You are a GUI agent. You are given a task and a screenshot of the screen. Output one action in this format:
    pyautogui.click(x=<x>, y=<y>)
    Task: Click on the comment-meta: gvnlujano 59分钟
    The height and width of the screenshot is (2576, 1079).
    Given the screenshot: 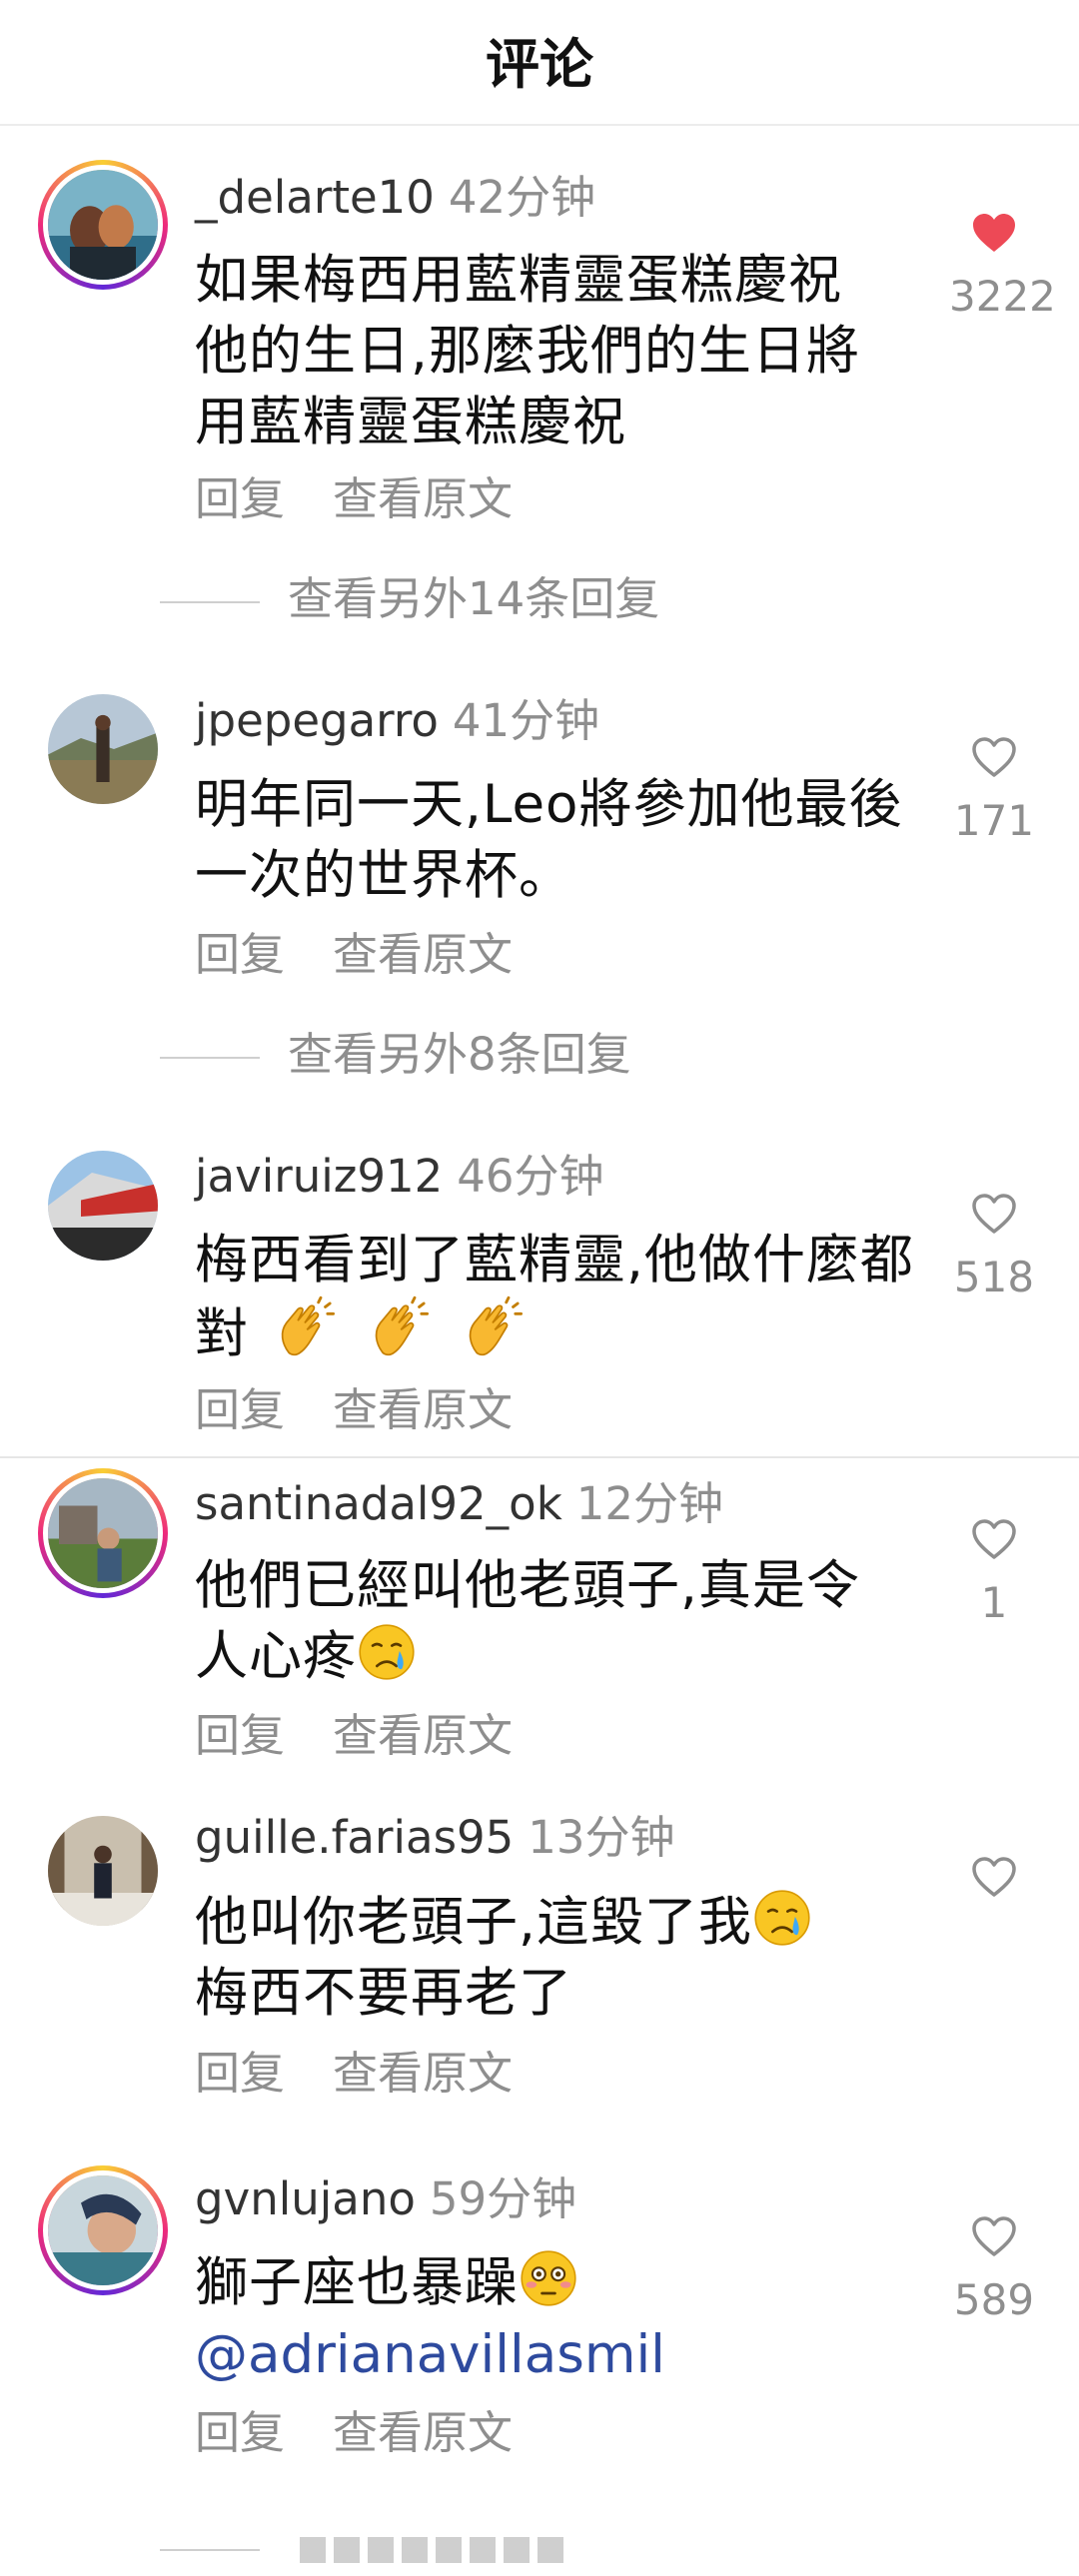 What is the action you would take?
    pyautogui.click(x=385, y=2199)
    